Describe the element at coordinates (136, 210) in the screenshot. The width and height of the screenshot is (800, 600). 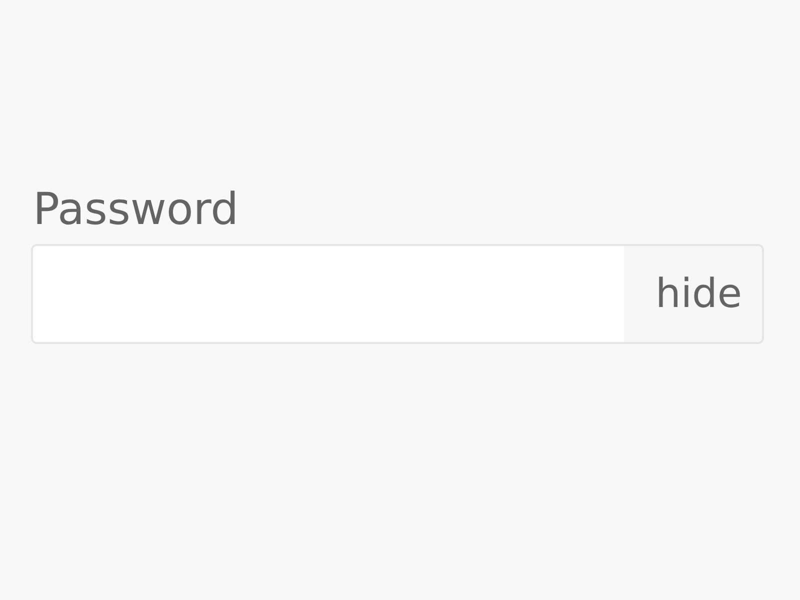
I see `field-label: Password` at that location.